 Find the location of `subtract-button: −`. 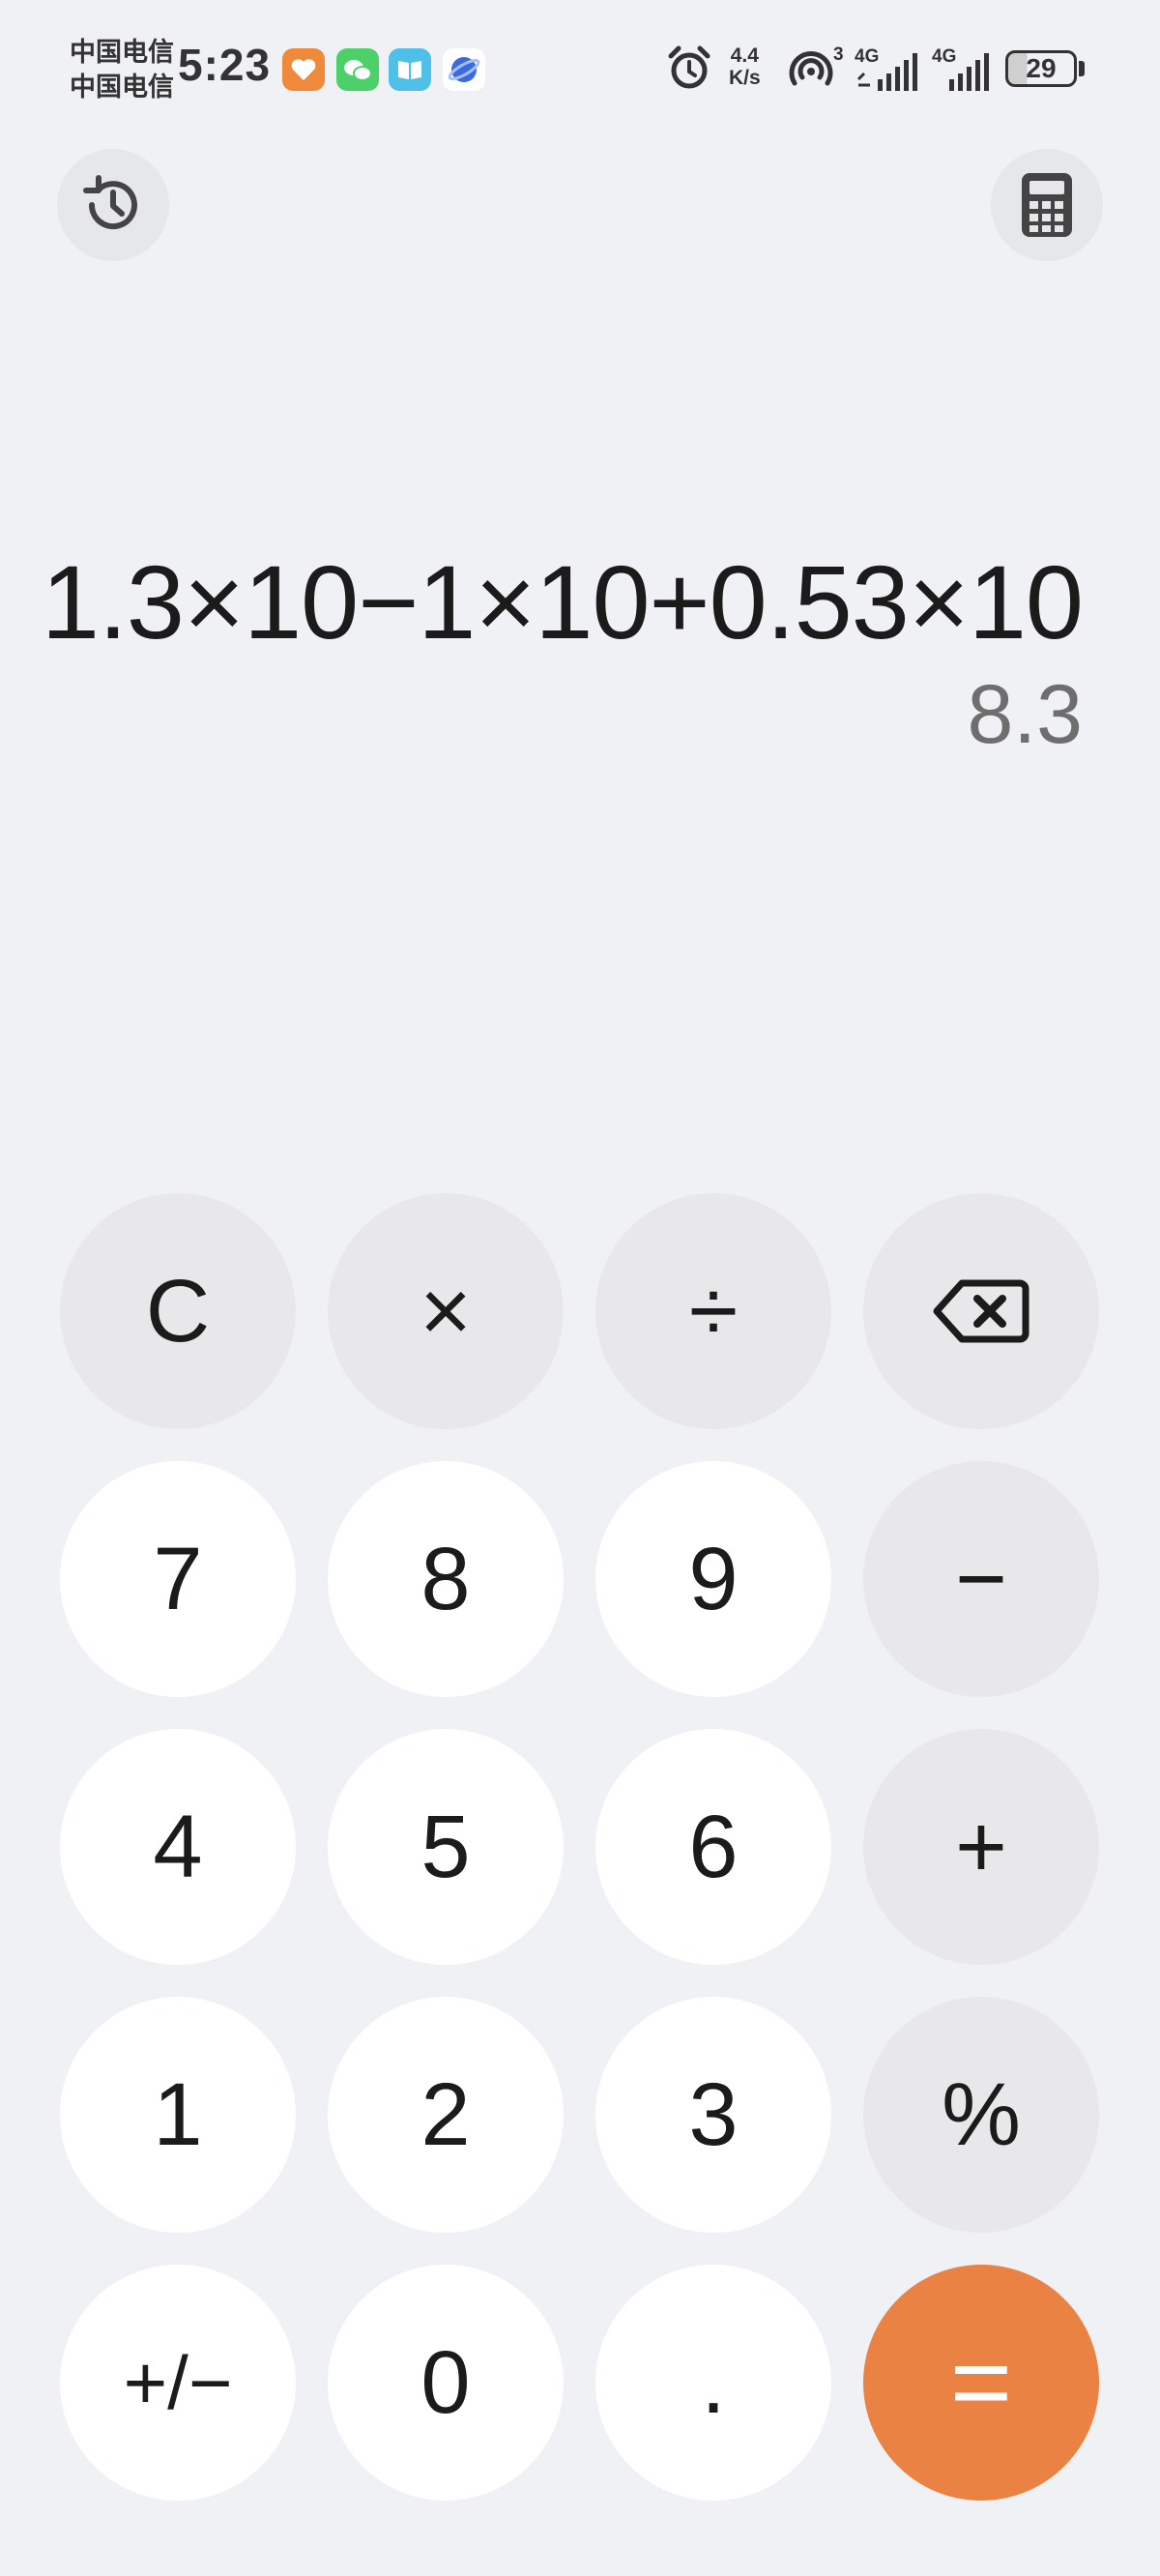

subtract-button: − is located at coordinates (981, 1579).